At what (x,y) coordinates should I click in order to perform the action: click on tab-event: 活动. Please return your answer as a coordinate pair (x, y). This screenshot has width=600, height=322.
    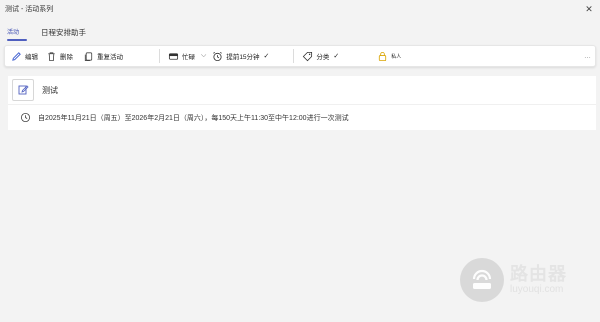
    Looking at the image, I should click on (17, 31).